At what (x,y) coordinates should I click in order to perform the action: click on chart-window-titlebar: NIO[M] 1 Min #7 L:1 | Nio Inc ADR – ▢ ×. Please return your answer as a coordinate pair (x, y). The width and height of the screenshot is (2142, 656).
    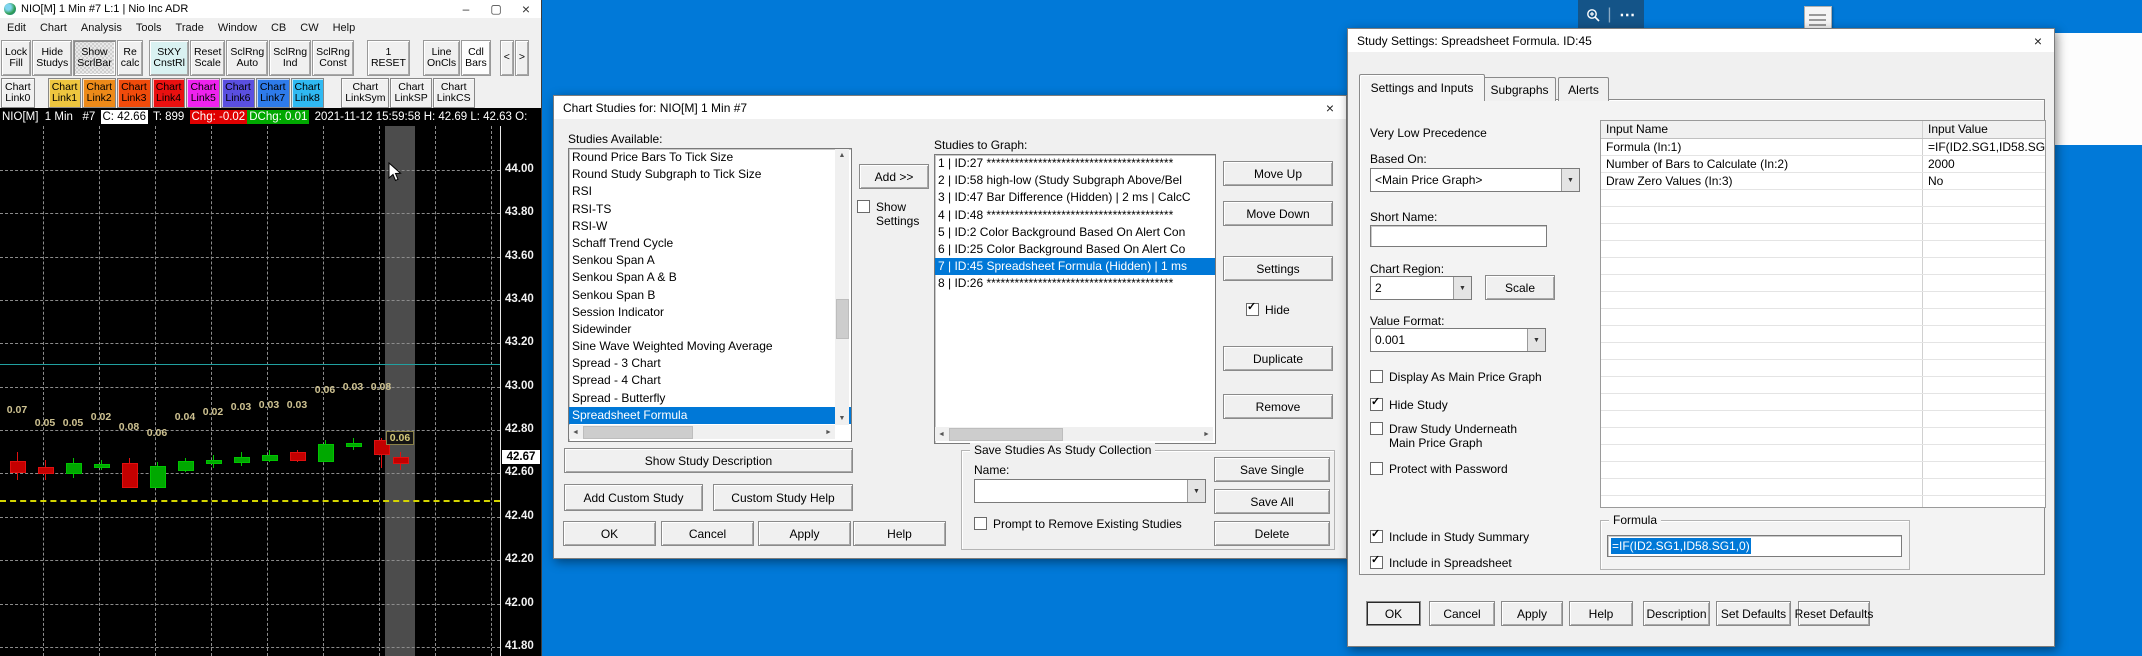
    Looking at the image, I should click on (270, 9).